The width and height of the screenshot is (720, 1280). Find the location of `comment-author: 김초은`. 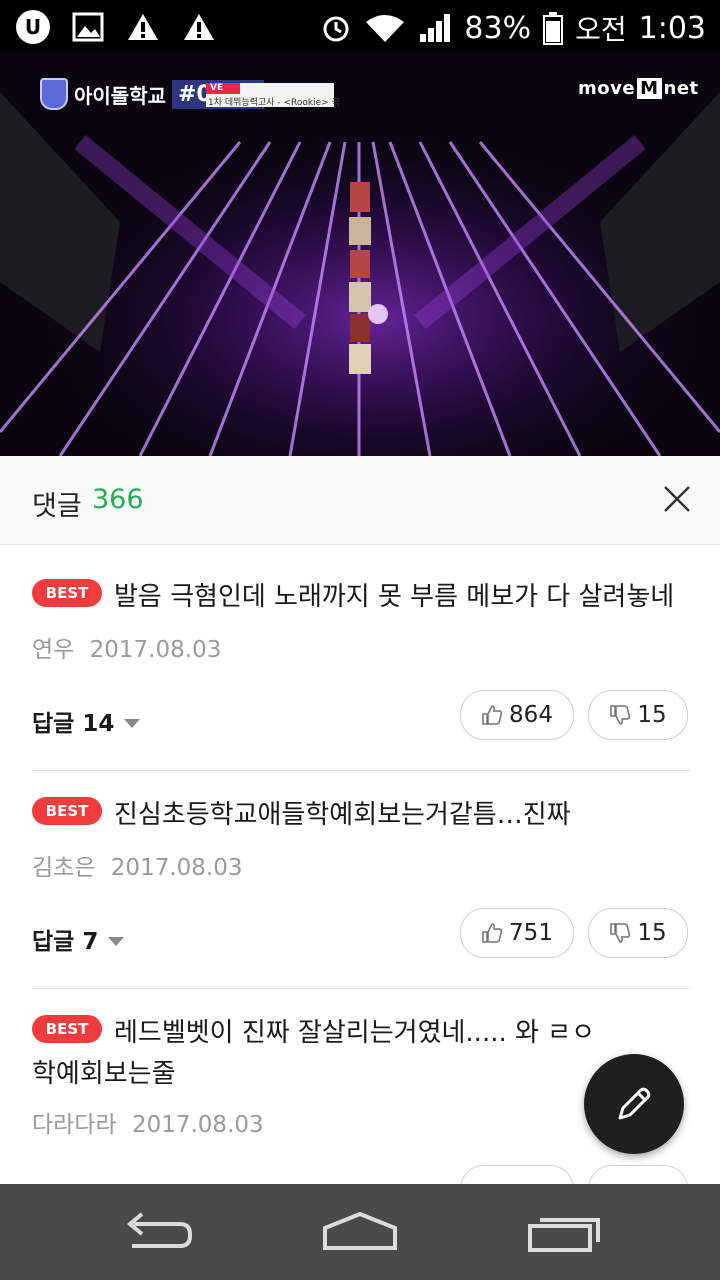

comment-author: 김초은 is located at coordinates (64, 868).